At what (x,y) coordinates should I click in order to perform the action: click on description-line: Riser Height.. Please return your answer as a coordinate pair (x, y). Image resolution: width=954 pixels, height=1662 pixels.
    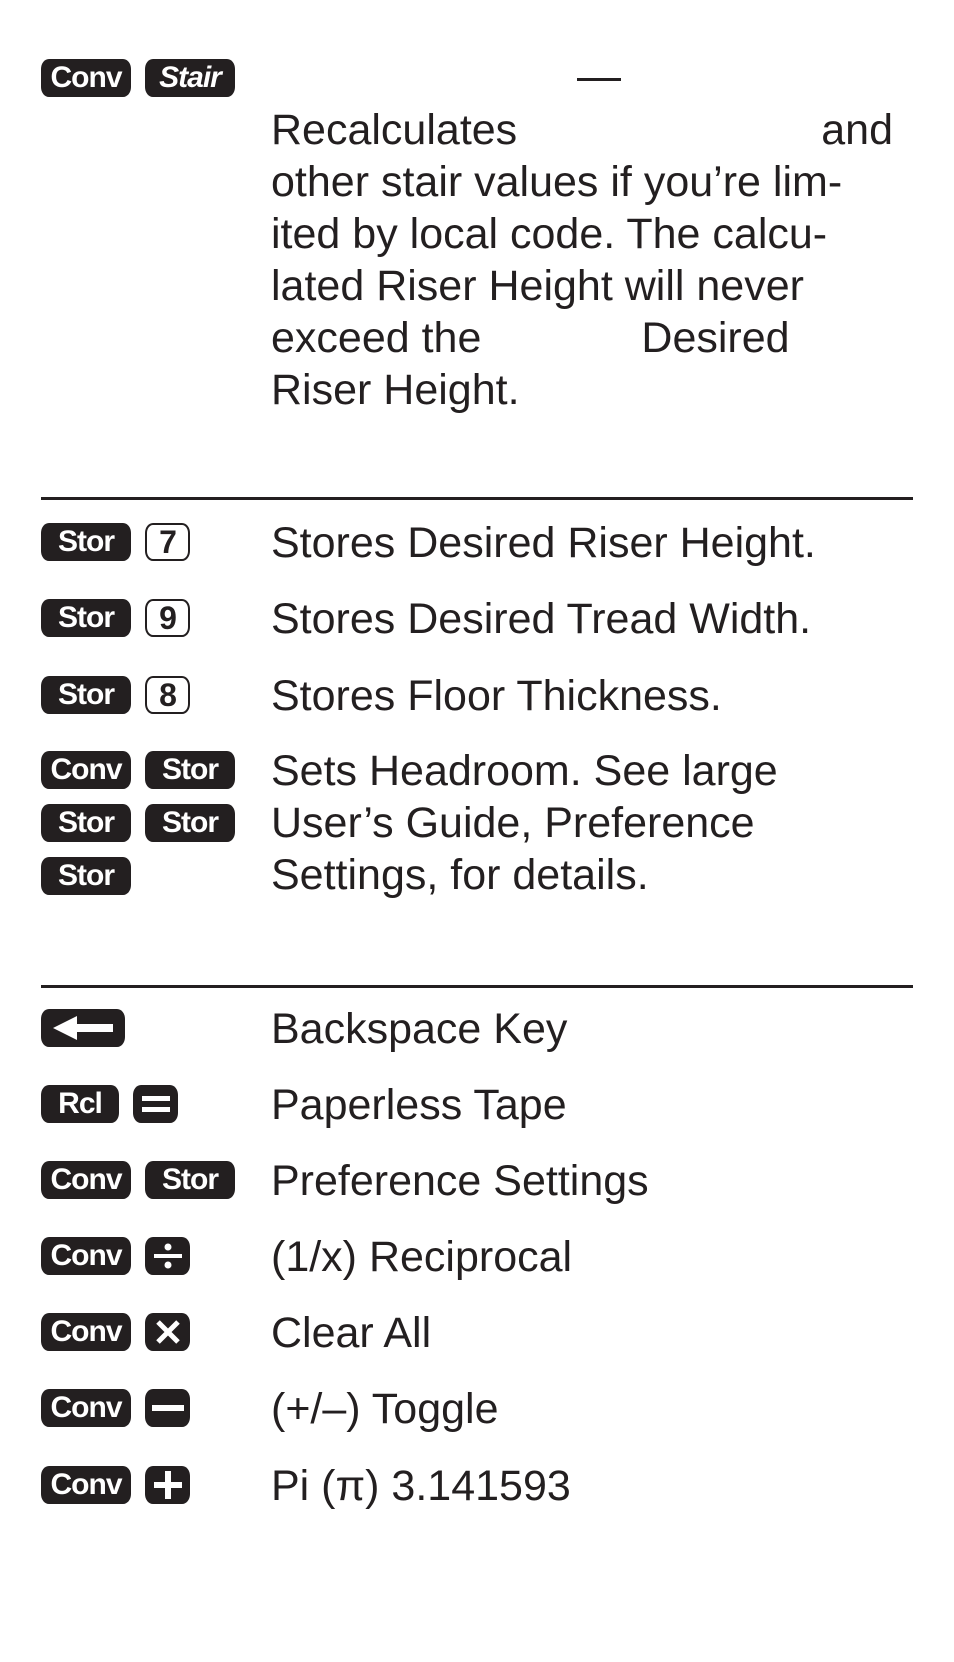
    Looking at the image, I should click on (395, 390).